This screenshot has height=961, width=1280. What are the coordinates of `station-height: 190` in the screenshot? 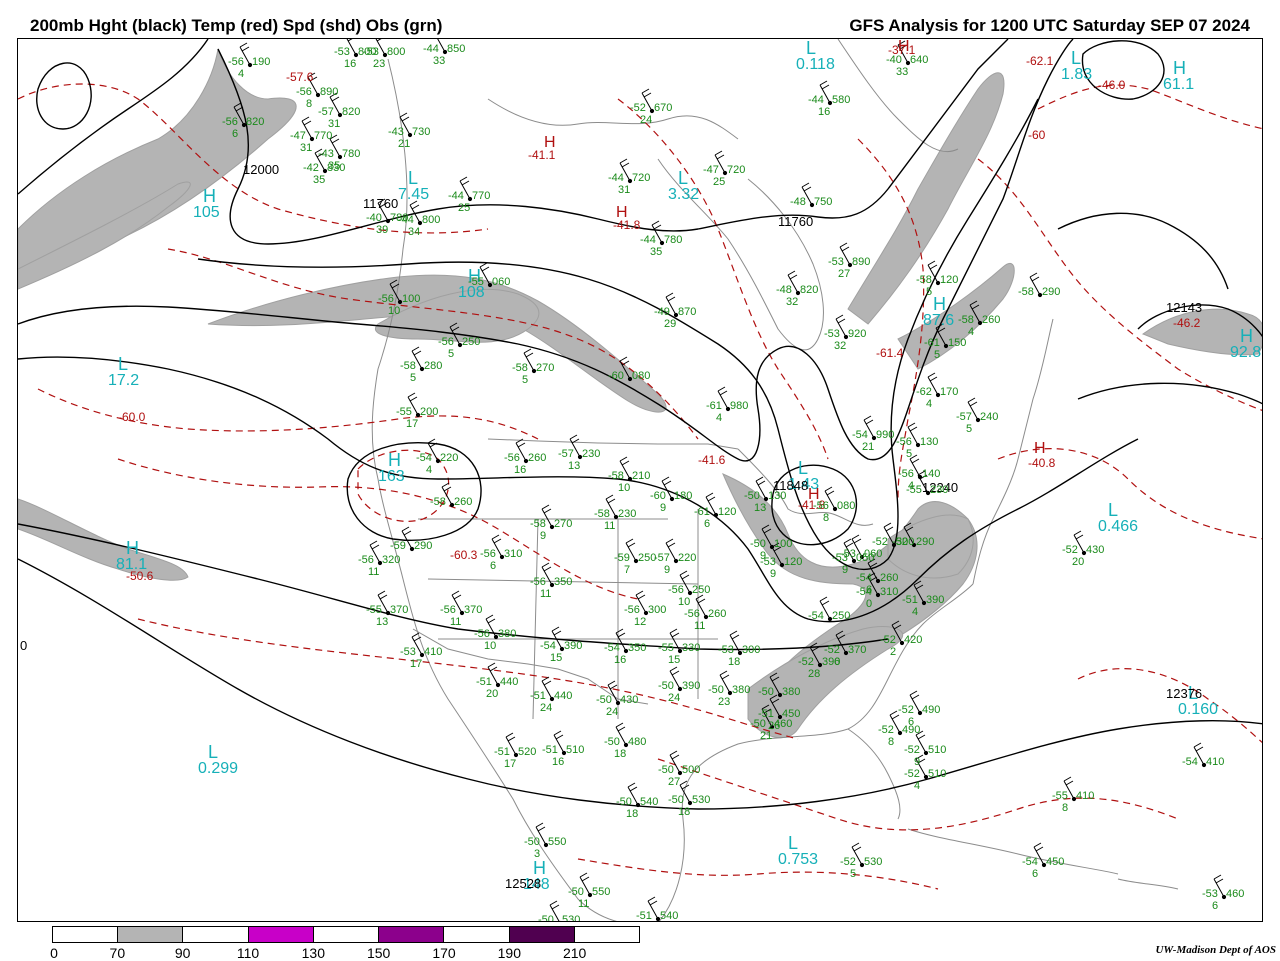 It's located at (261, 62).